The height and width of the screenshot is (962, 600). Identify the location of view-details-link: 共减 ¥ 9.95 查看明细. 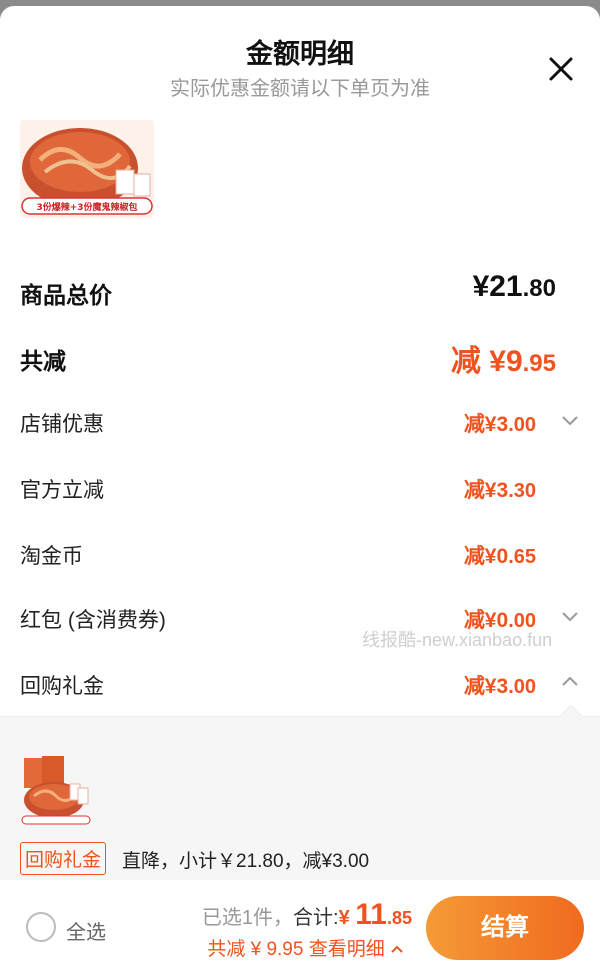
(305, 947).